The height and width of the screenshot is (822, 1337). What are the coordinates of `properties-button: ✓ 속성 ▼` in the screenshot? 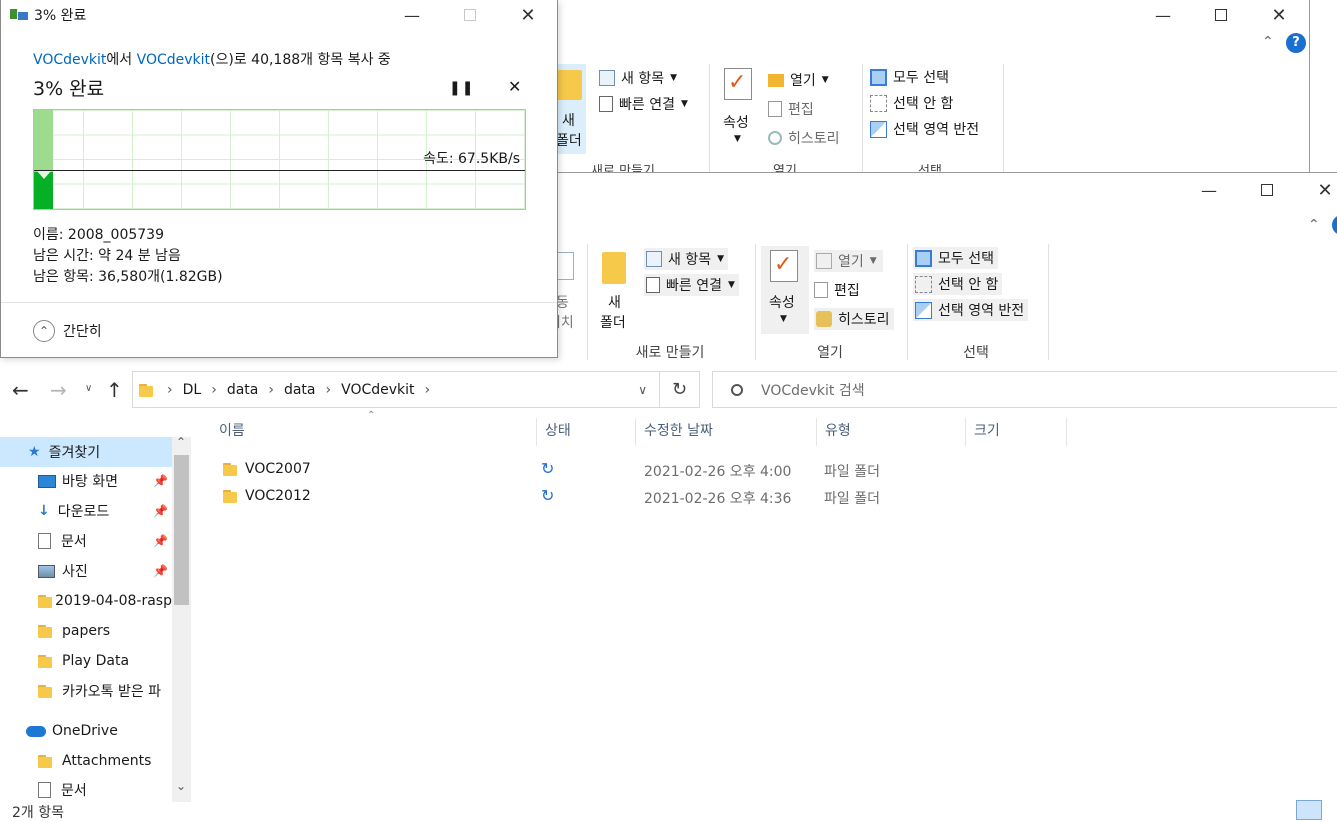 It's located at (785, 290).